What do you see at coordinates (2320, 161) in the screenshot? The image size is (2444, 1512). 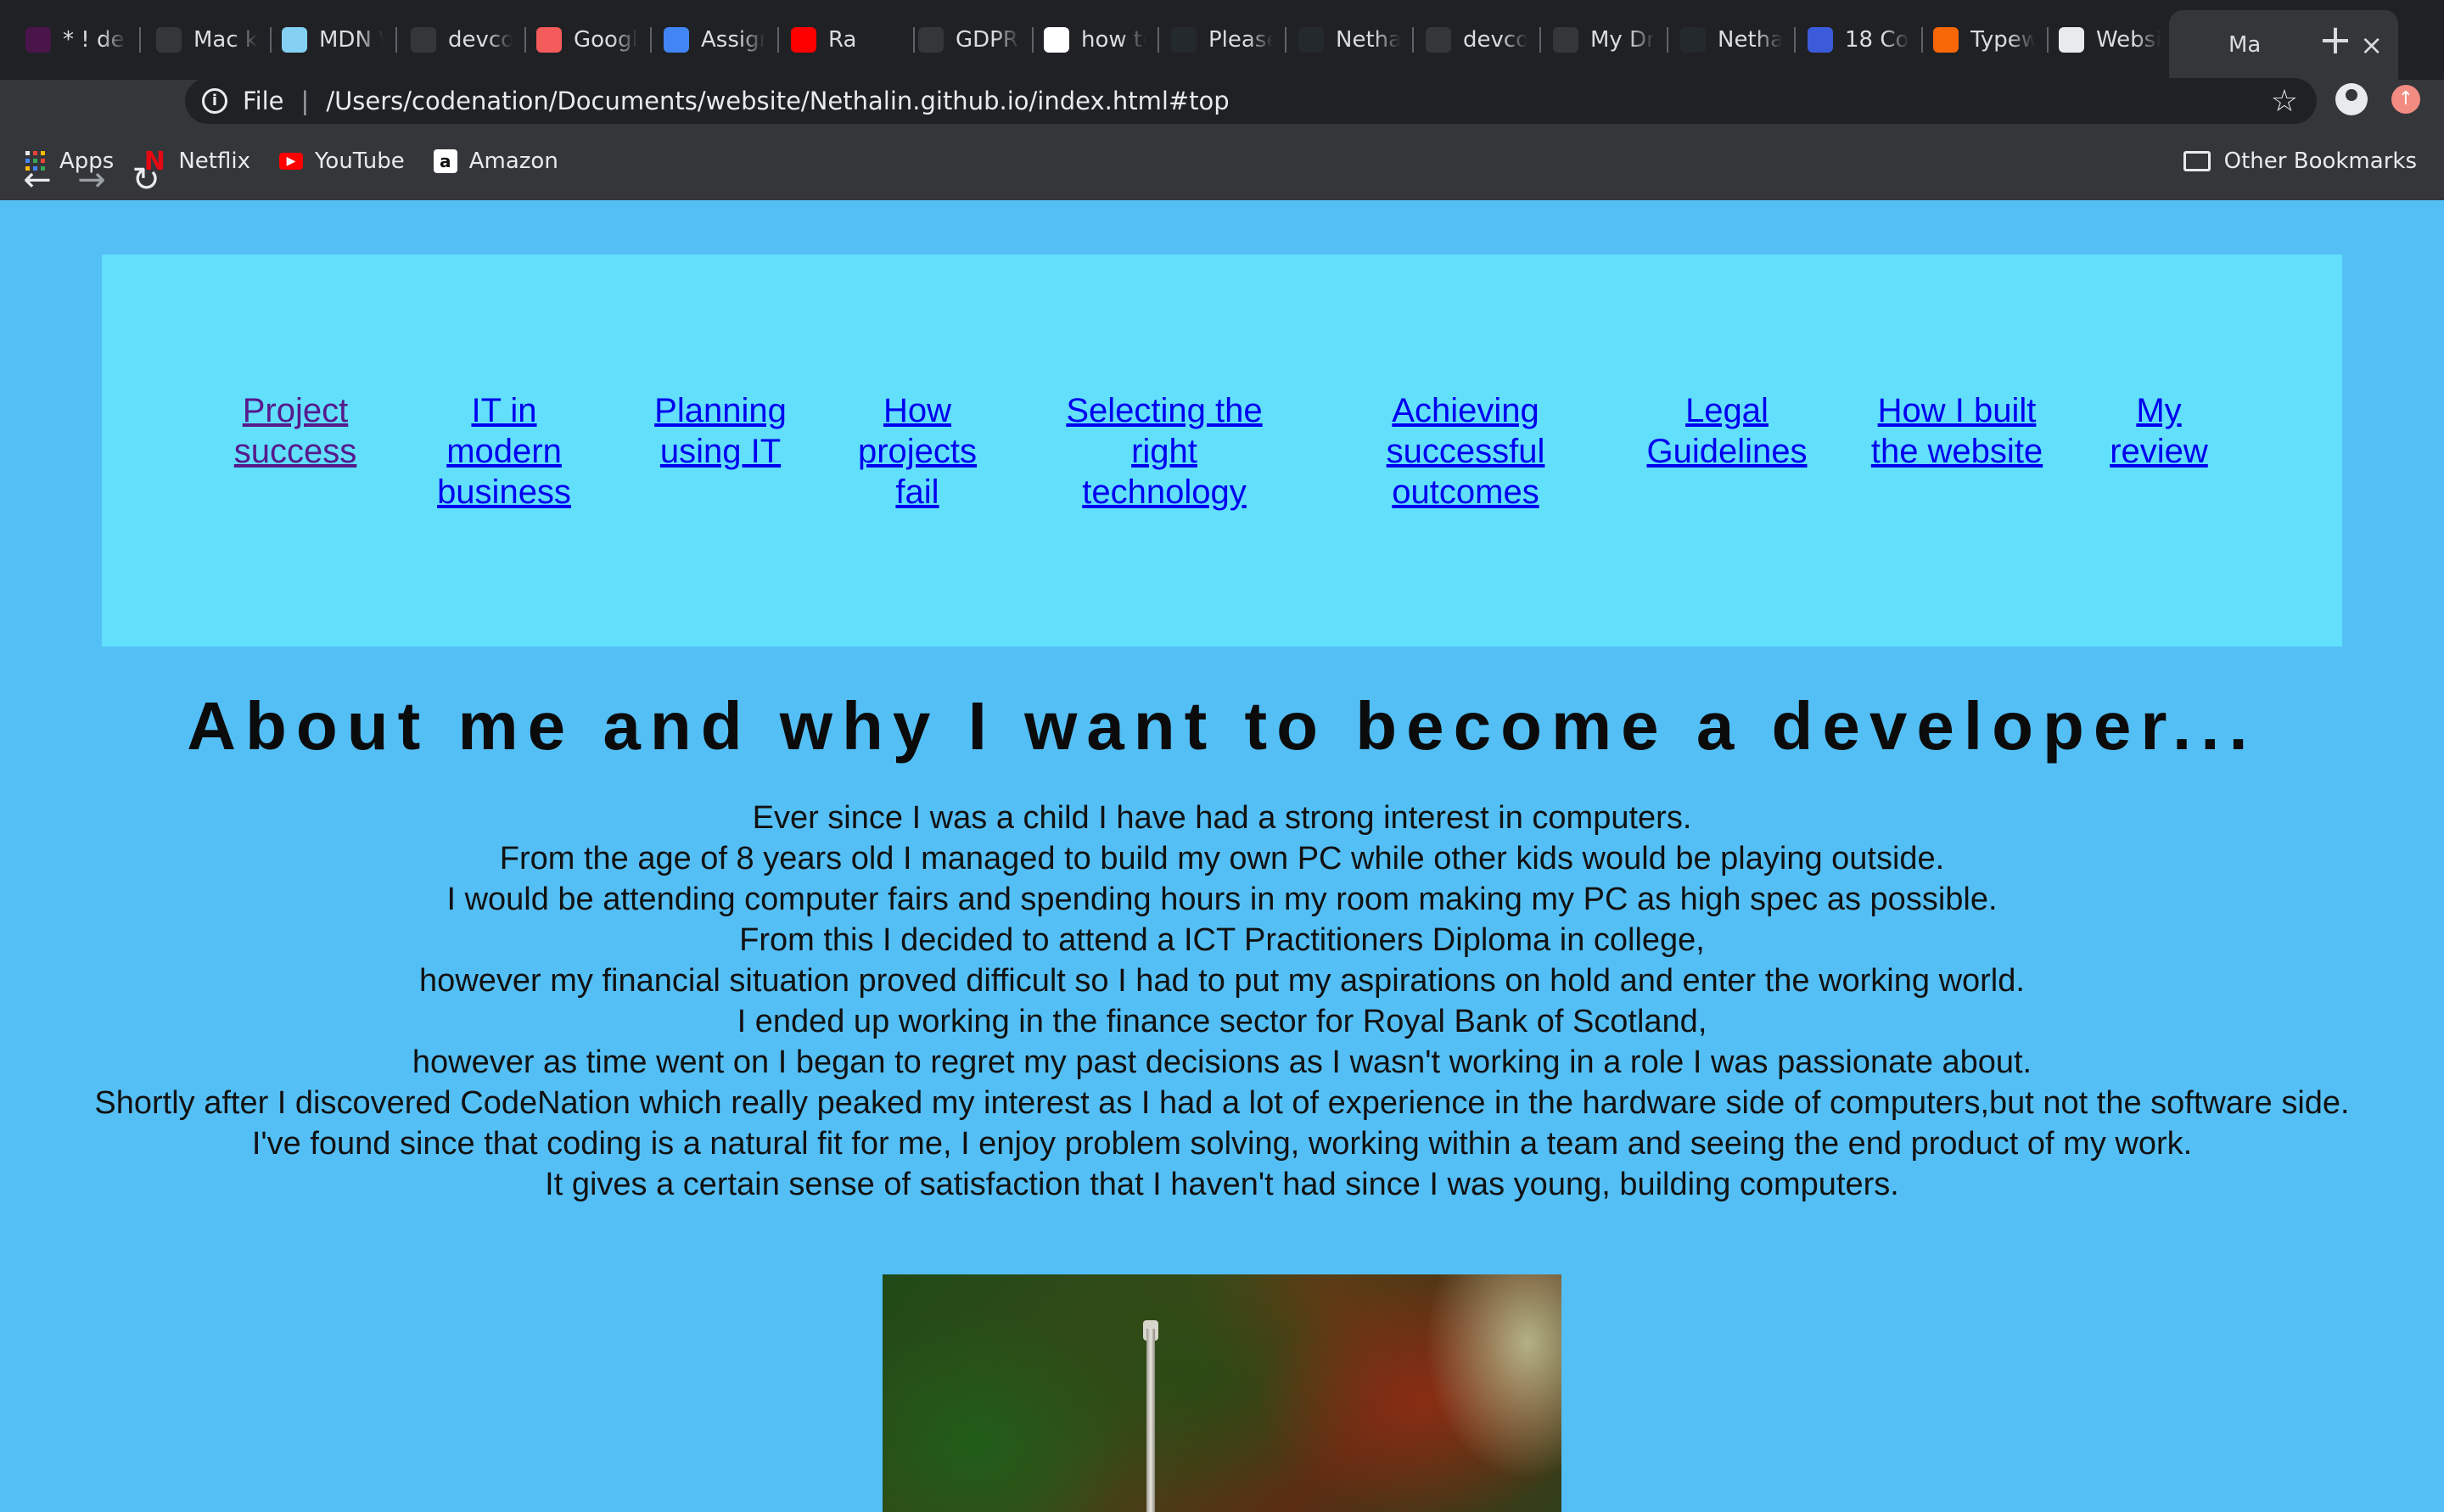 I see `other-bookmarks-label: Other Bookmarks` at bounding box center [2320, 161].